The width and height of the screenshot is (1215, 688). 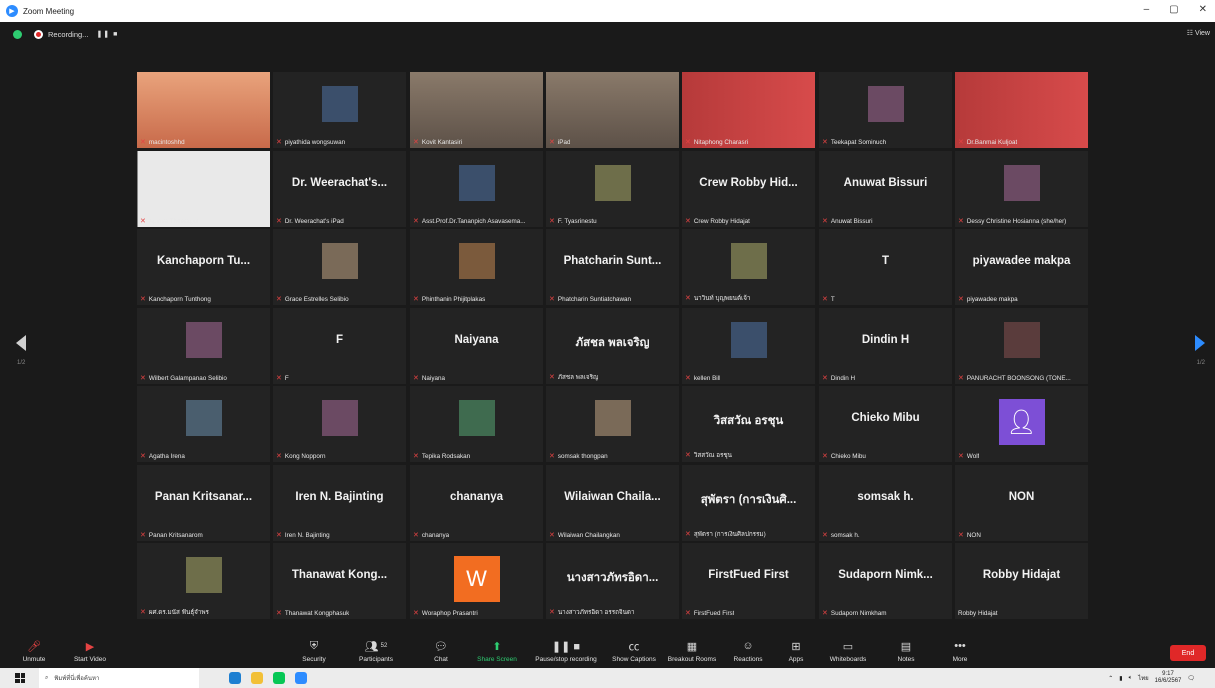 I want to click on participant-tile: ✕ ผศ.ดร.มนัส ฟันธุ์จำพร, so click(x=203, y=581).